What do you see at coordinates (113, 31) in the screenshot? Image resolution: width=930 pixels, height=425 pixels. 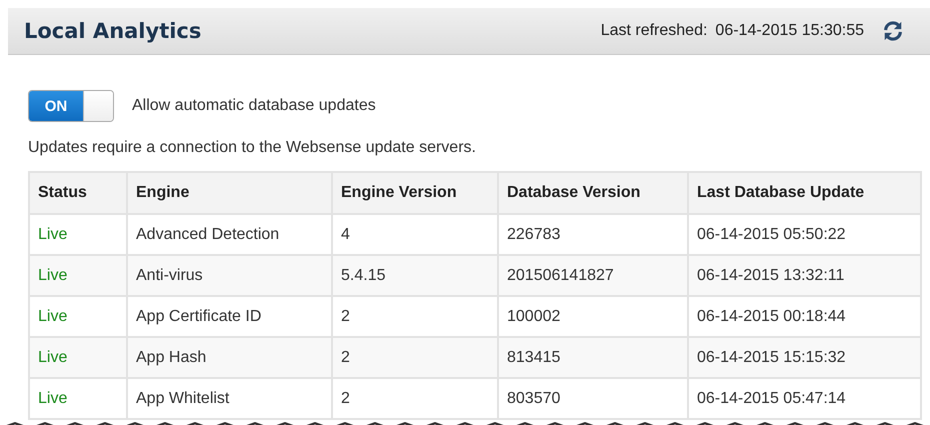 I see `page-title: Local Analytics` at bounding box center [113, 31].